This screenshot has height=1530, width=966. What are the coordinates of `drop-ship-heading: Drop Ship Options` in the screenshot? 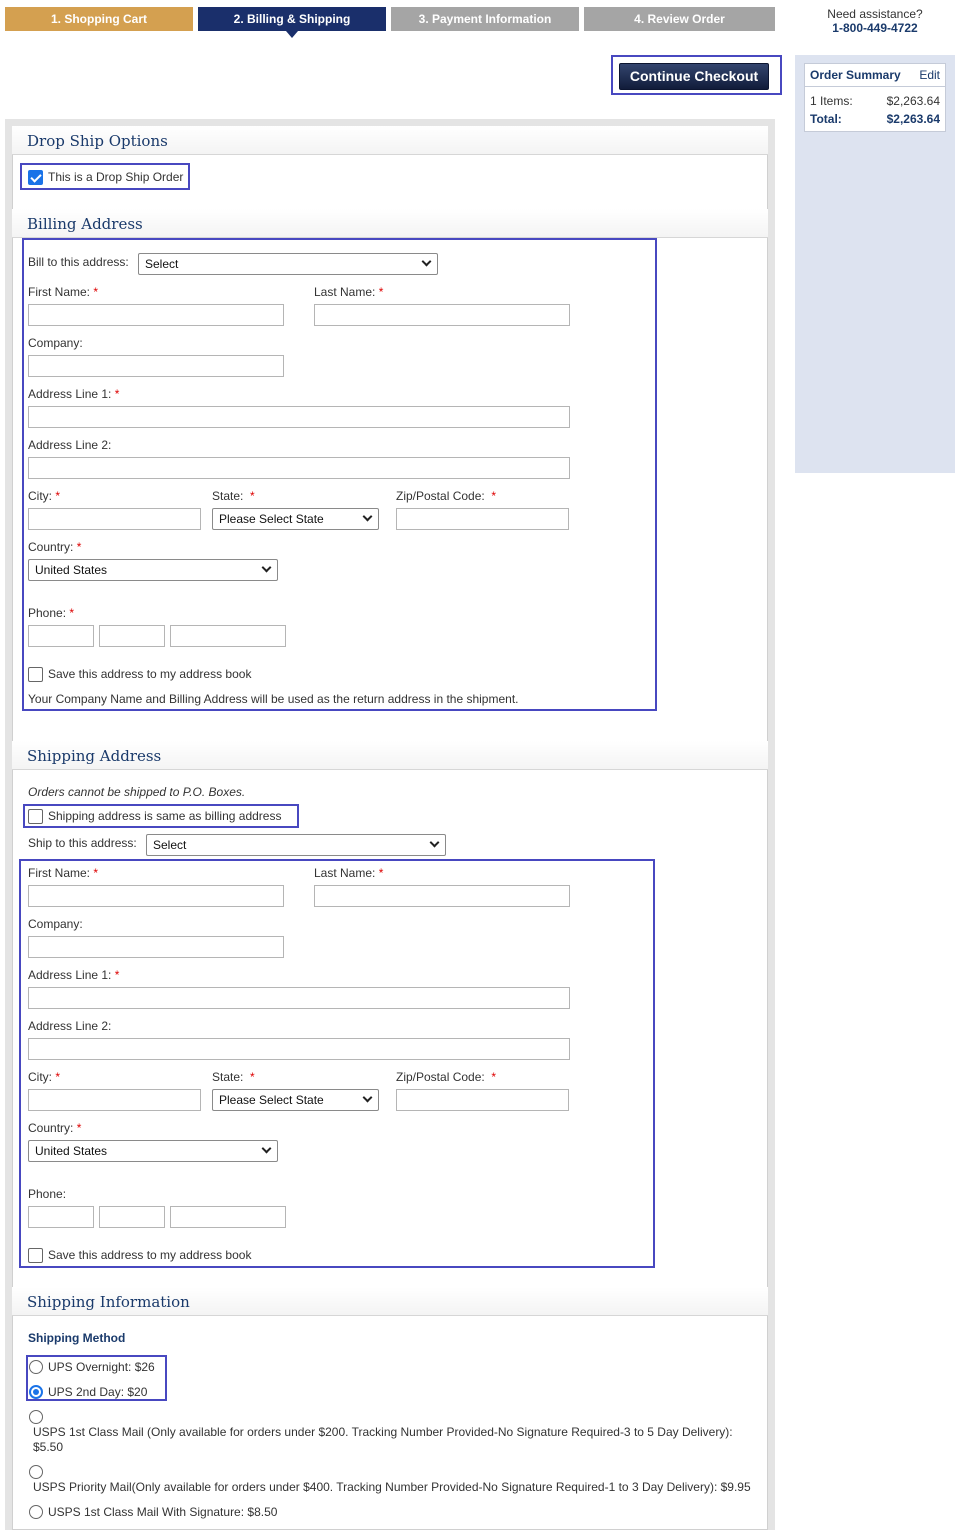 It's located at (97, 141).